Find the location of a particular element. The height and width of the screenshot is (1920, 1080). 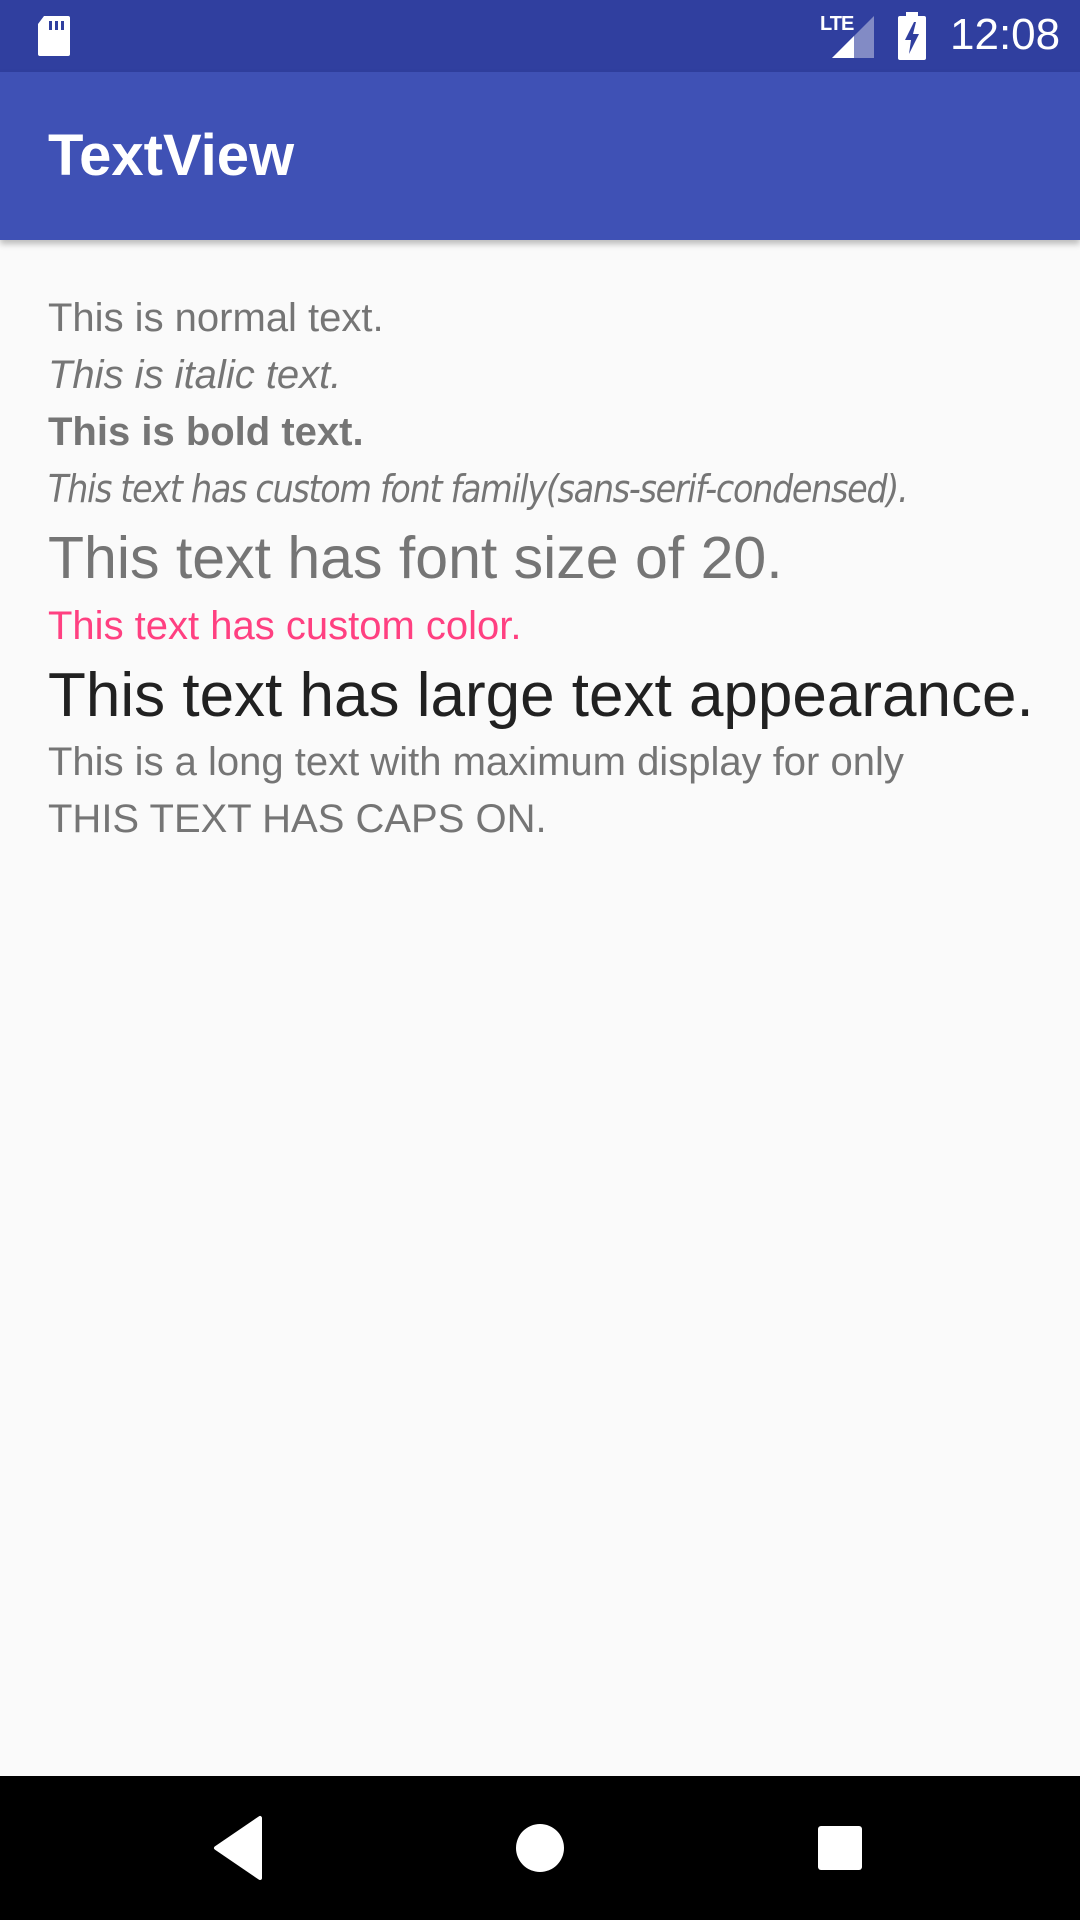

status-clock: 12:08 is located at coordinates (1005, 34).